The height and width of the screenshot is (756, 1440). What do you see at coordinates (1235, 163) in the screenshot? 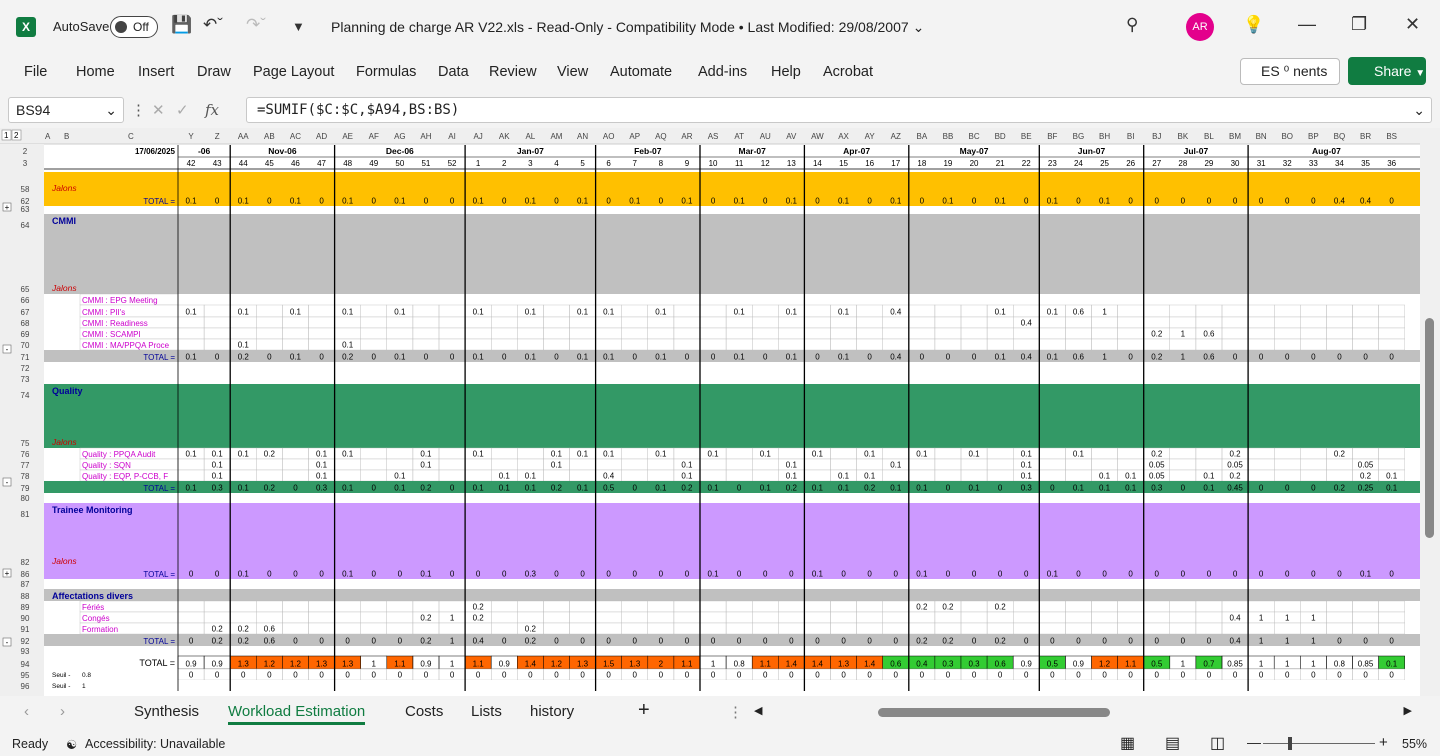
I see `week-number: 30` at bounding box center [1235, 163].